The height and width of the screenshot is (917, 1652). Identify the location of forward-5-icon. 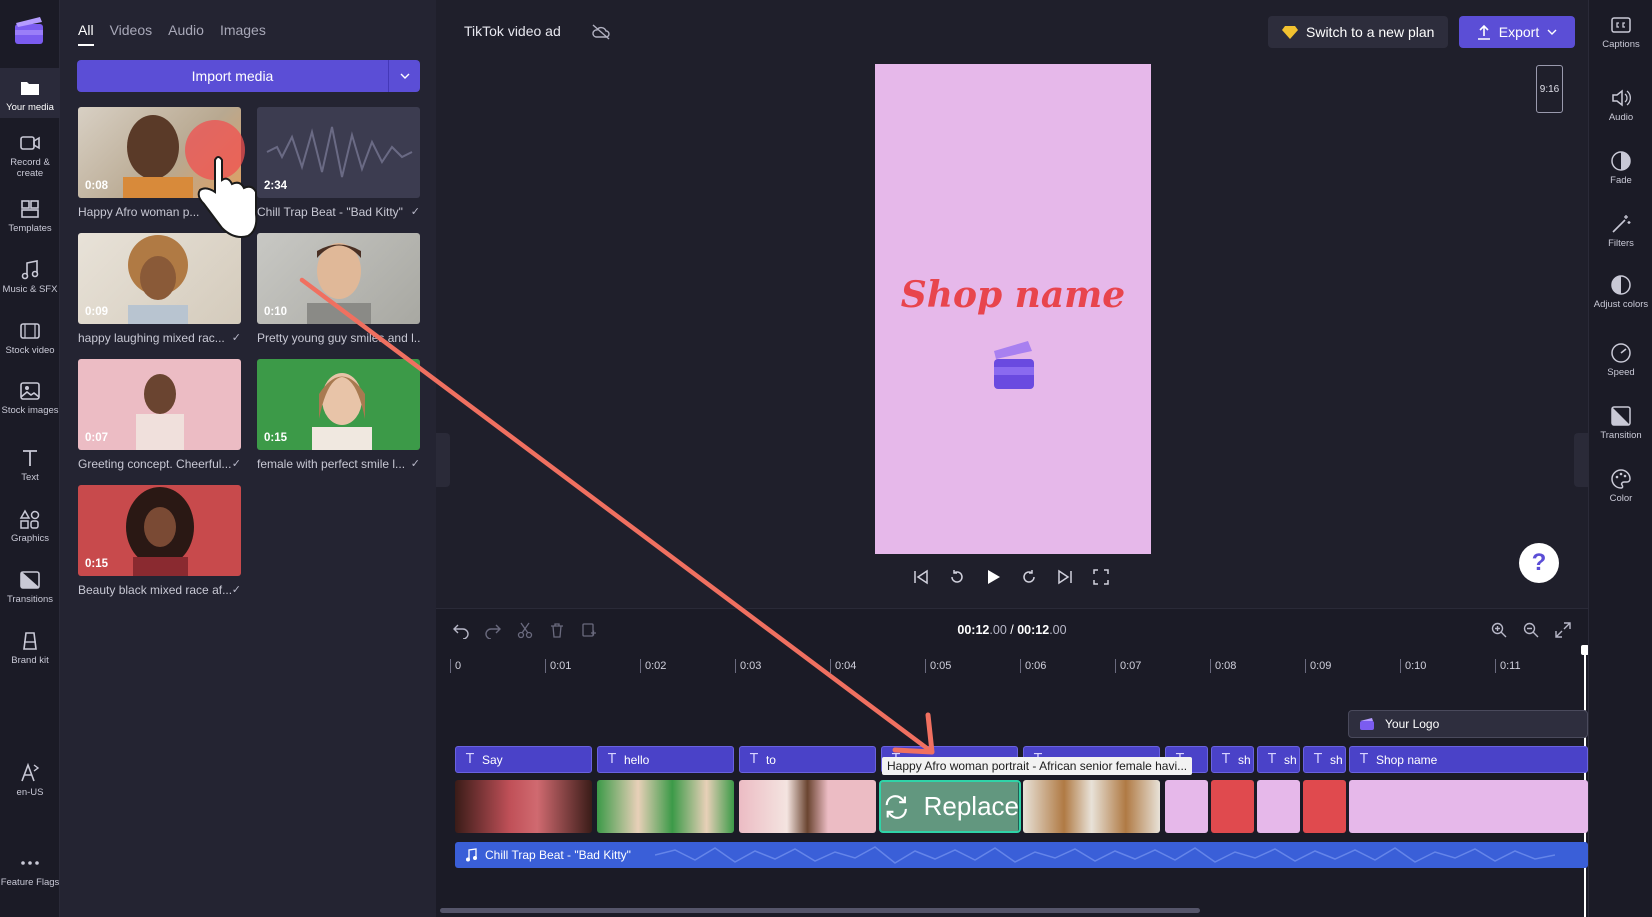
(1029, 577).